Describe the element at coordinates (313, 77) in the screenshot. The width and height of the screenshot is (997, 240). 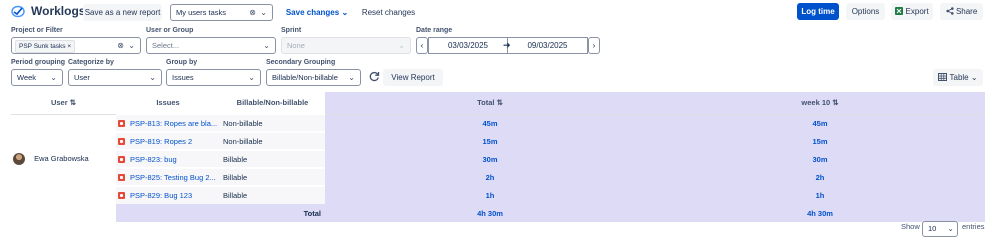
I see `secondary-grouping-select: Billable/Non-billable ⌄` at that location.